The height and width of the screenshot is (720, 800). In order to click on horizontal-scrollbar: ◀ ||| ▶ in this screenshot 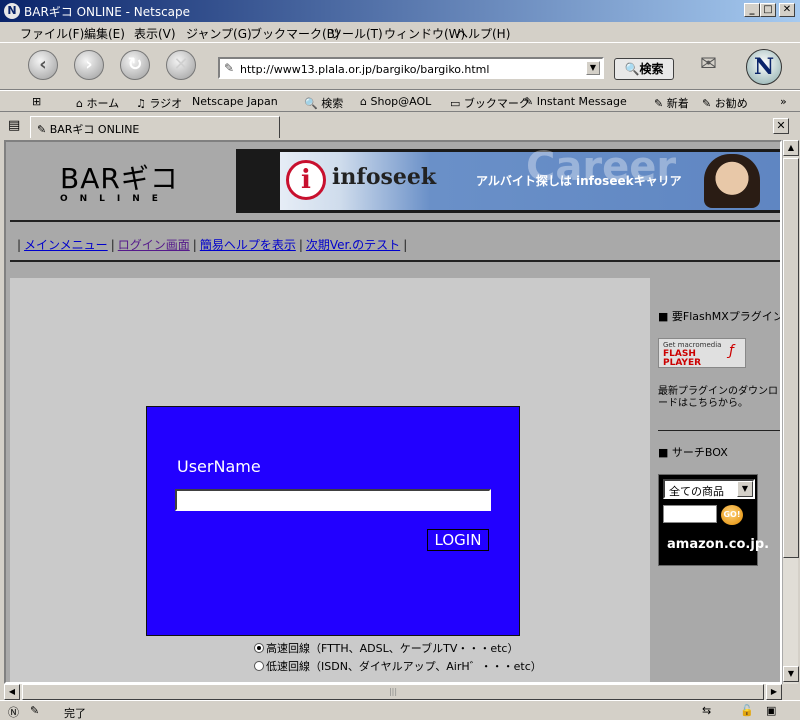, I will do `click(393, 692)`.